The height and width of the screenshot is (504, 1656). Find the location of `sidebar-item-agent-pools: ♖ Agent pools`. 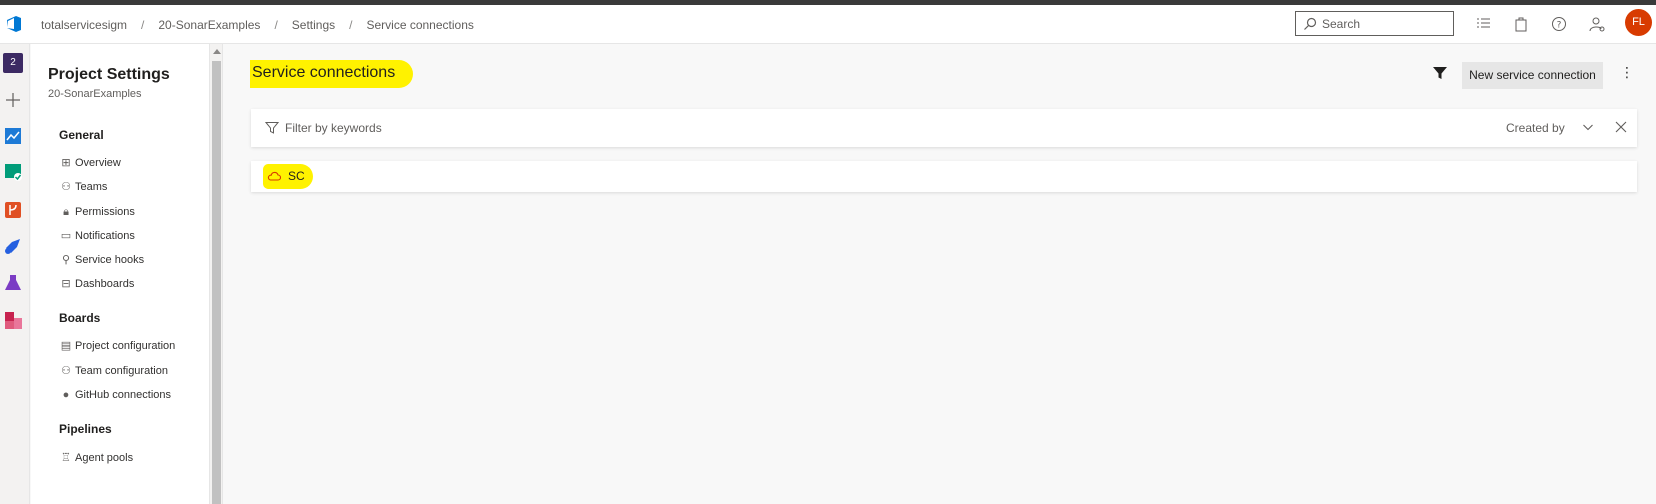

sidebar-item-agent-pools: ♖ Agent pools is located at coordinates (96, 458).